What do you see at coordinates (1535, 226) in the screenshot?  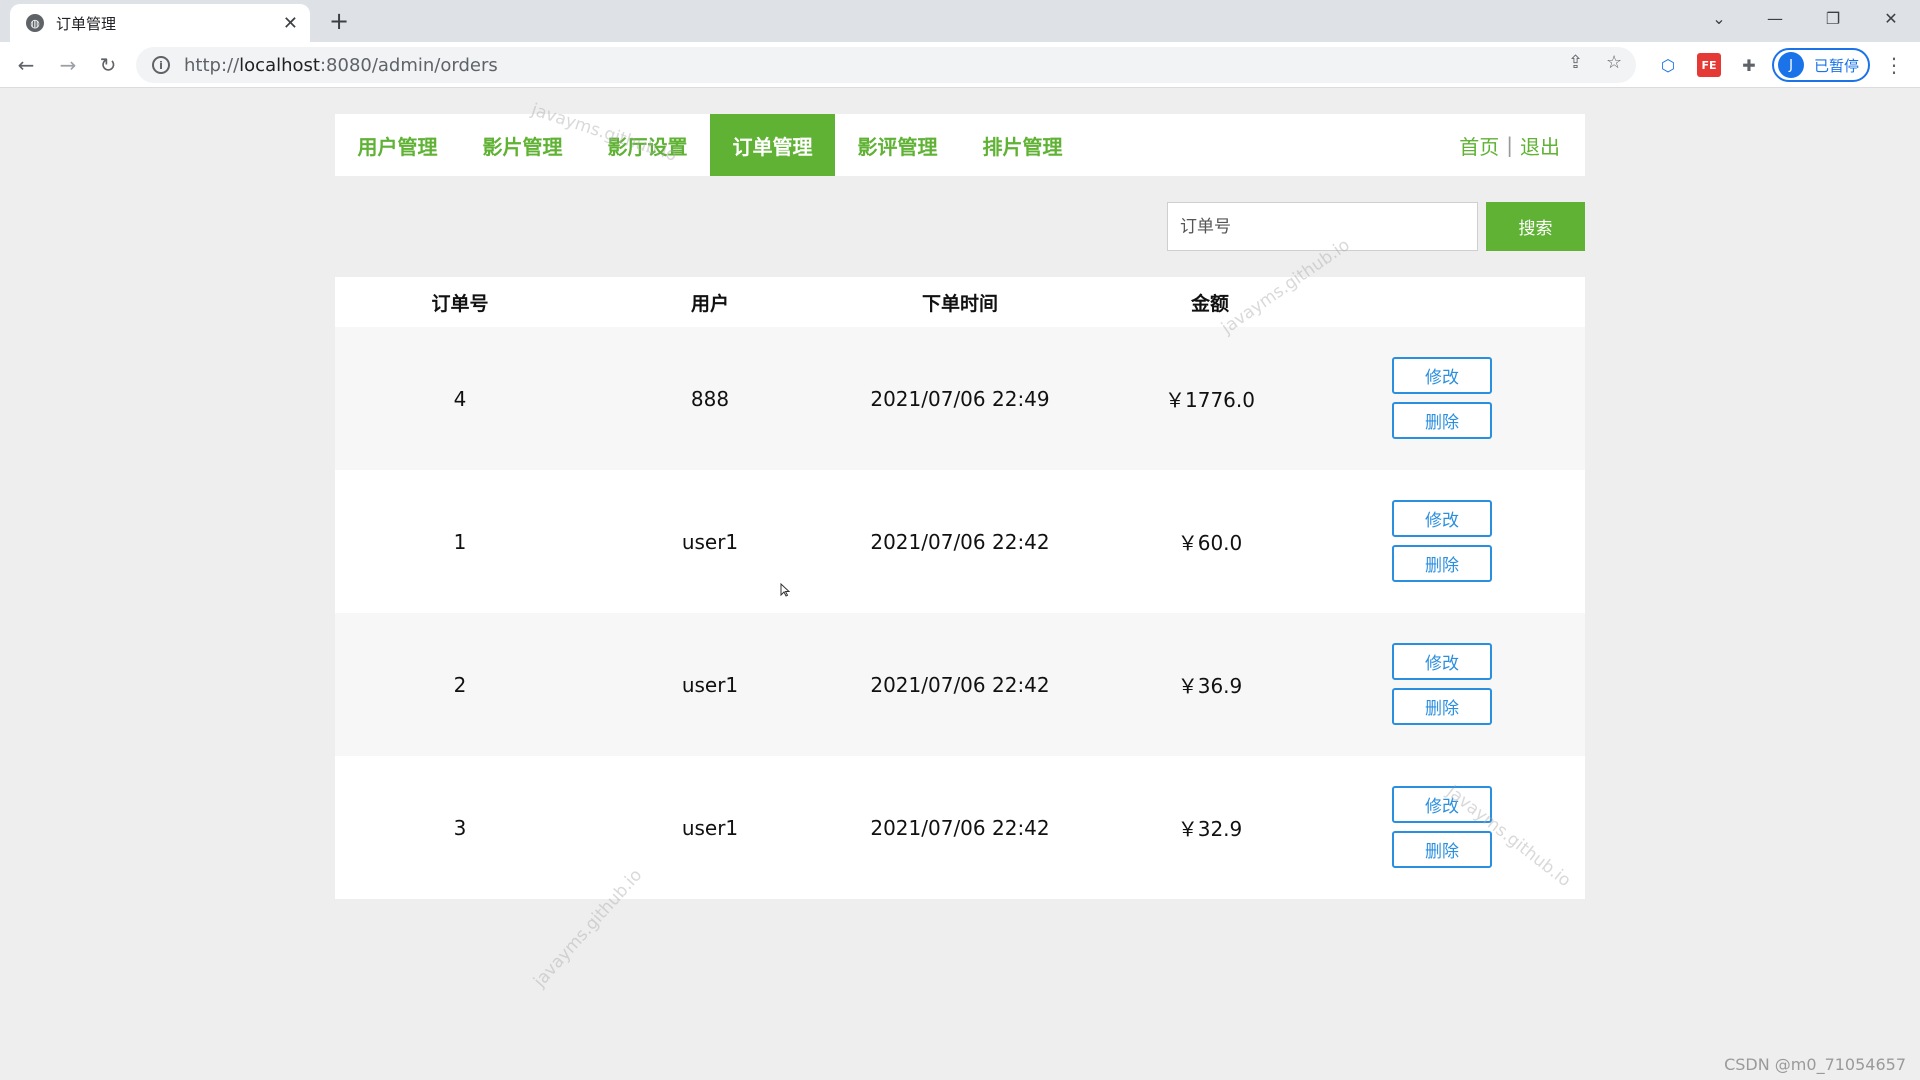 I see `search-button: 搜索` at bounding box center [1535, 226].